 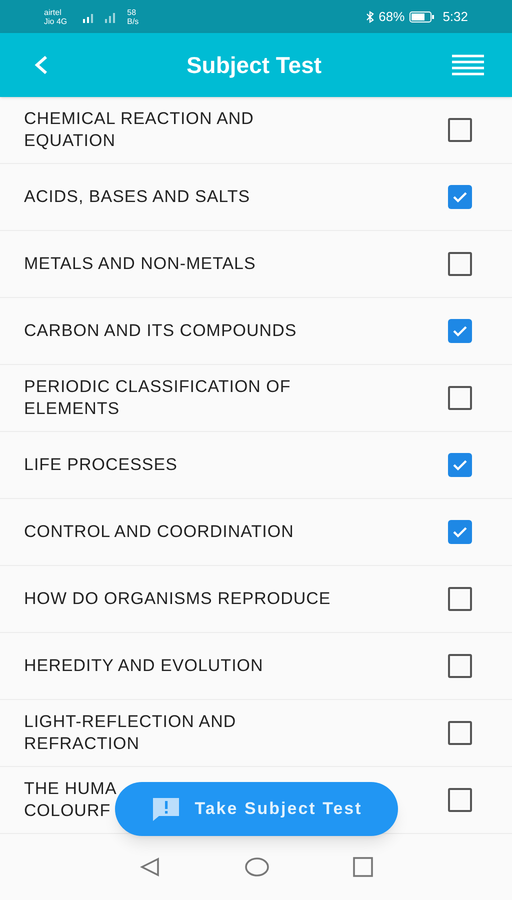 I want to click on chapter-title: CHEMICAL REACTION AND, so click(x=139, y=119).